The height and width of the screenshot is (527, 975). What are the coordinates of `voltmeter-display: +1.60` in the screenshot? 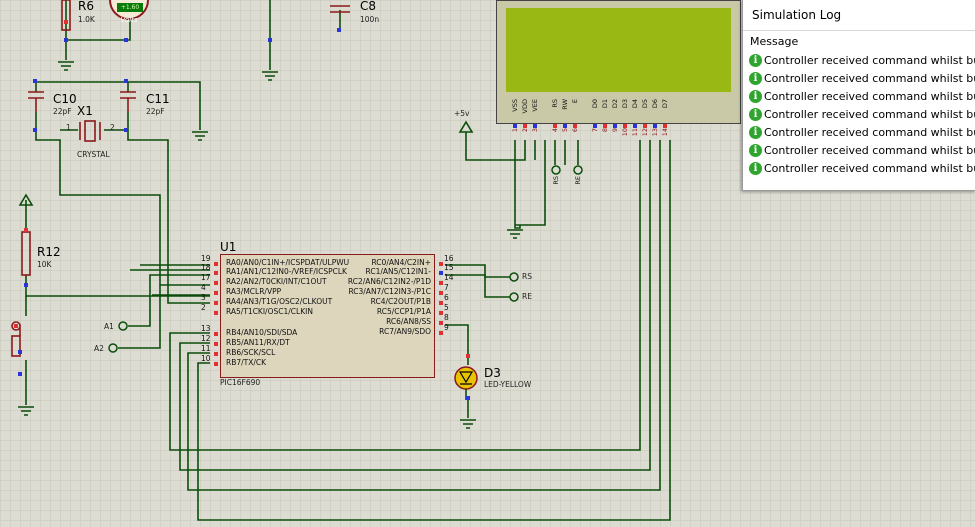 It's located at (130, 7).